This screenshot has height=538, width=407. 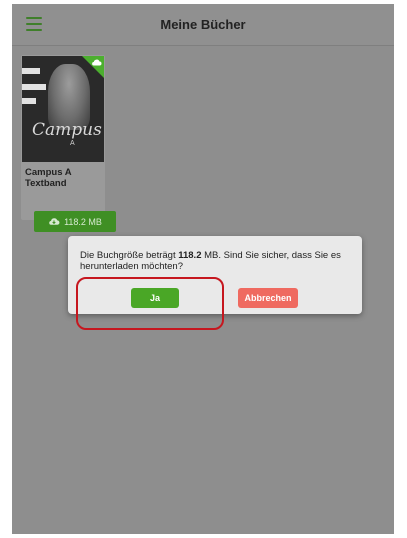 What do you see at coordinates (63, 109) in the screenshot?
I see `book-cover: Campus A` at bounding box center [63, 109].